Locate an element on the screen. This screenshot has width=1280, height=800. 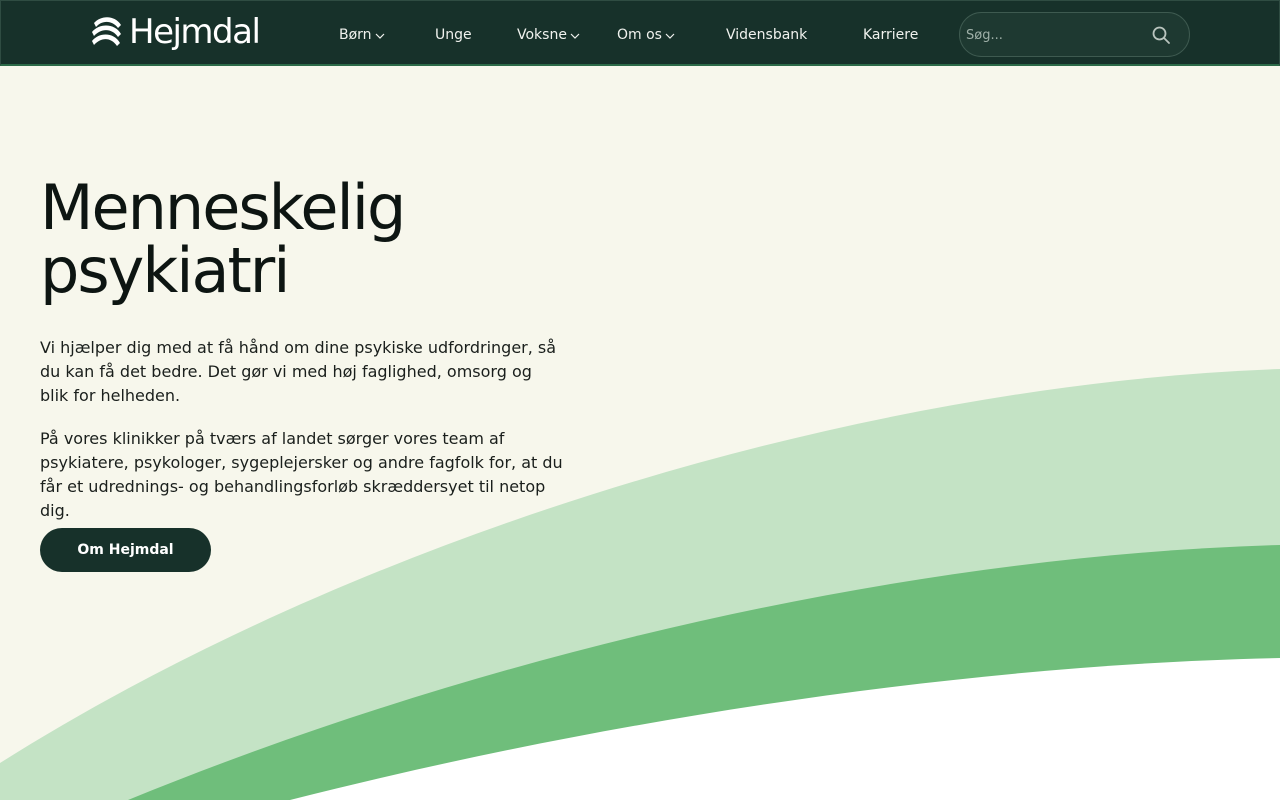
nav-item-karriere: Karriere is located at coordinates (890, 35).